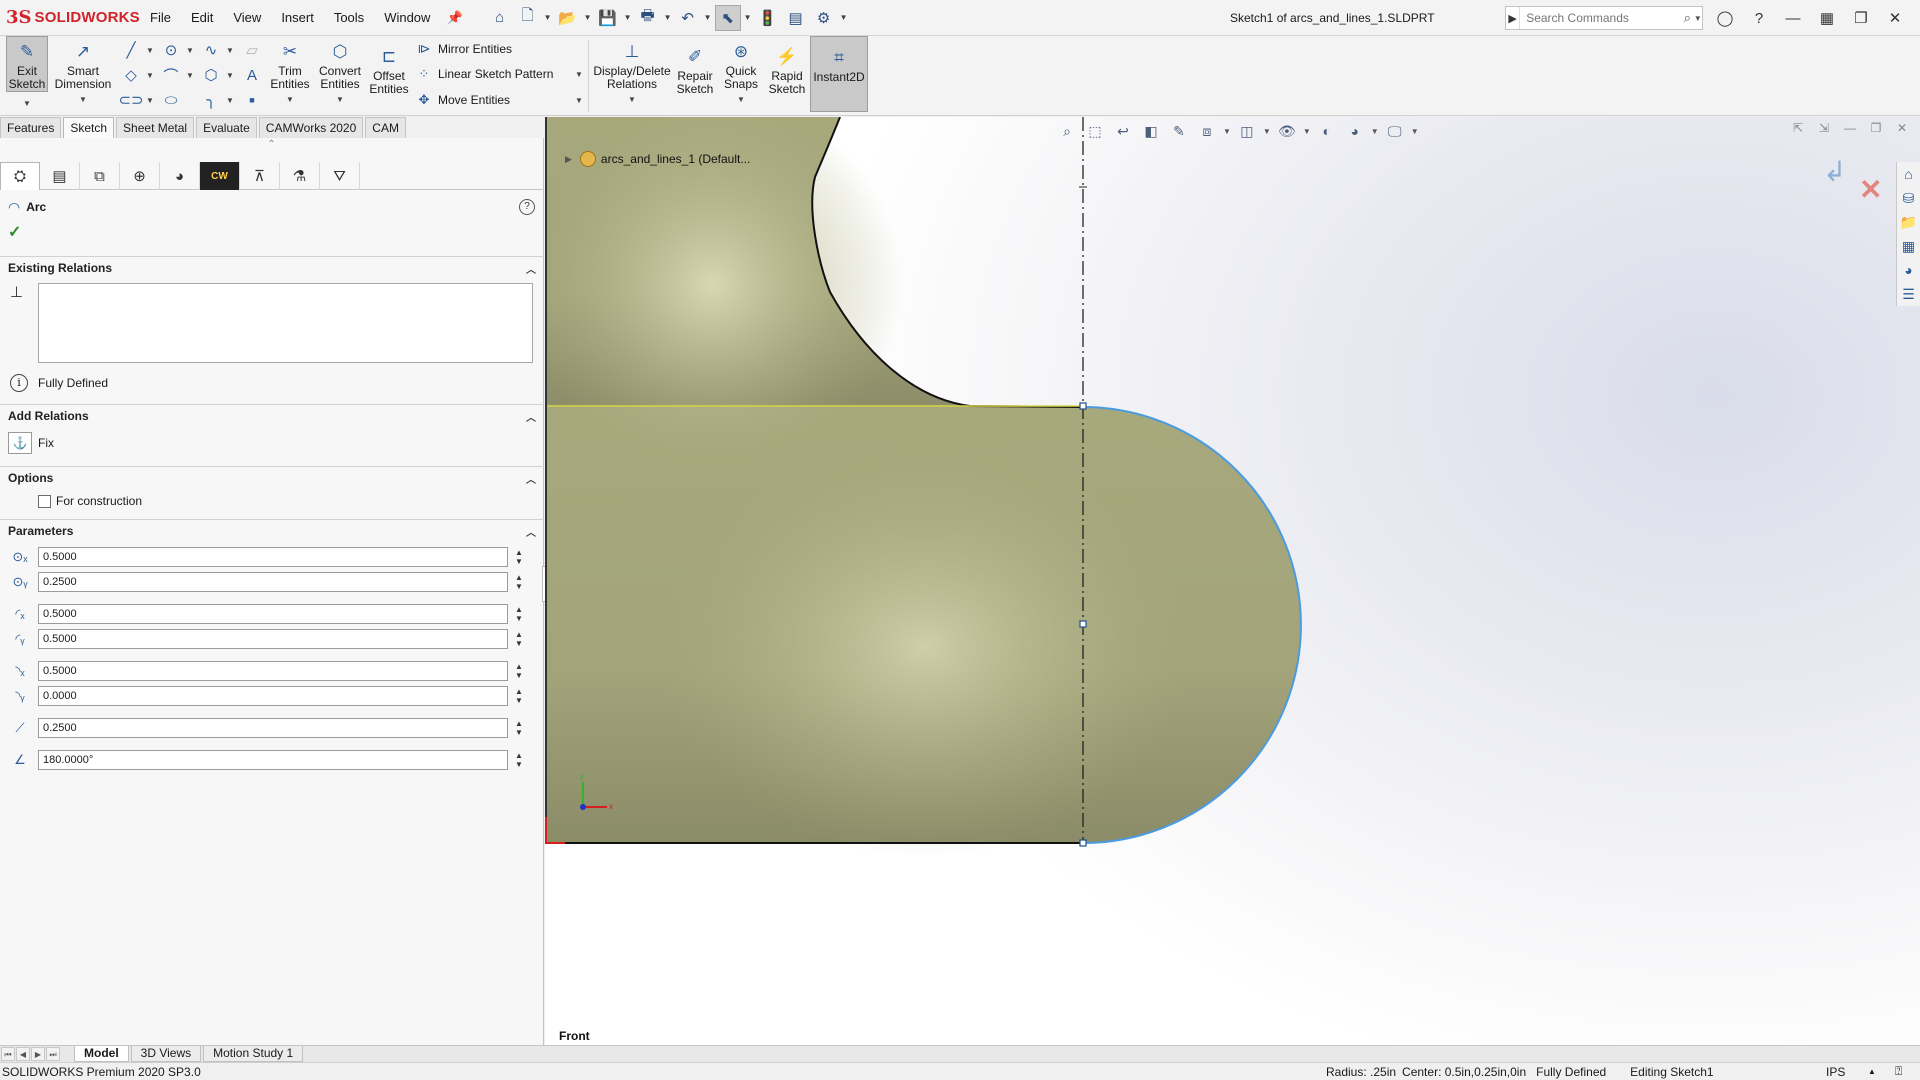  Describe the element at coordinates (632, 74) in the screenshot. I see `display-delete-relations-button: ⊥ Display/Delete Relations ▼` at that location.